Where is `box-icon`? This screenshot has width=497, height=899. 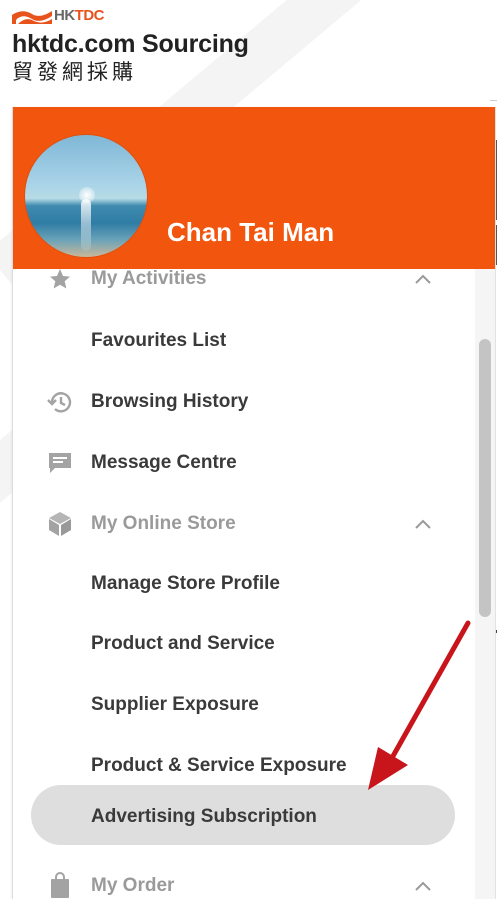
box-icon is located at coordinates (60, 524).